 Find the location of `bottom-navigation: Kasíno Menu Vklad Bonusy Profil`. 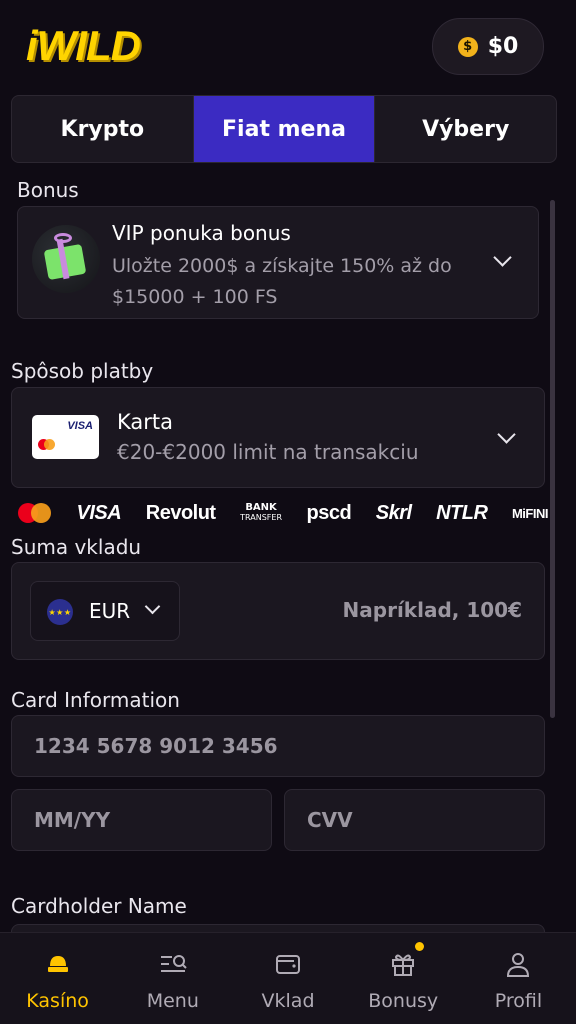

bottom-navigation: Kasíno Menu Vklad Bonusy Profil is located at coordinates (288, 978).